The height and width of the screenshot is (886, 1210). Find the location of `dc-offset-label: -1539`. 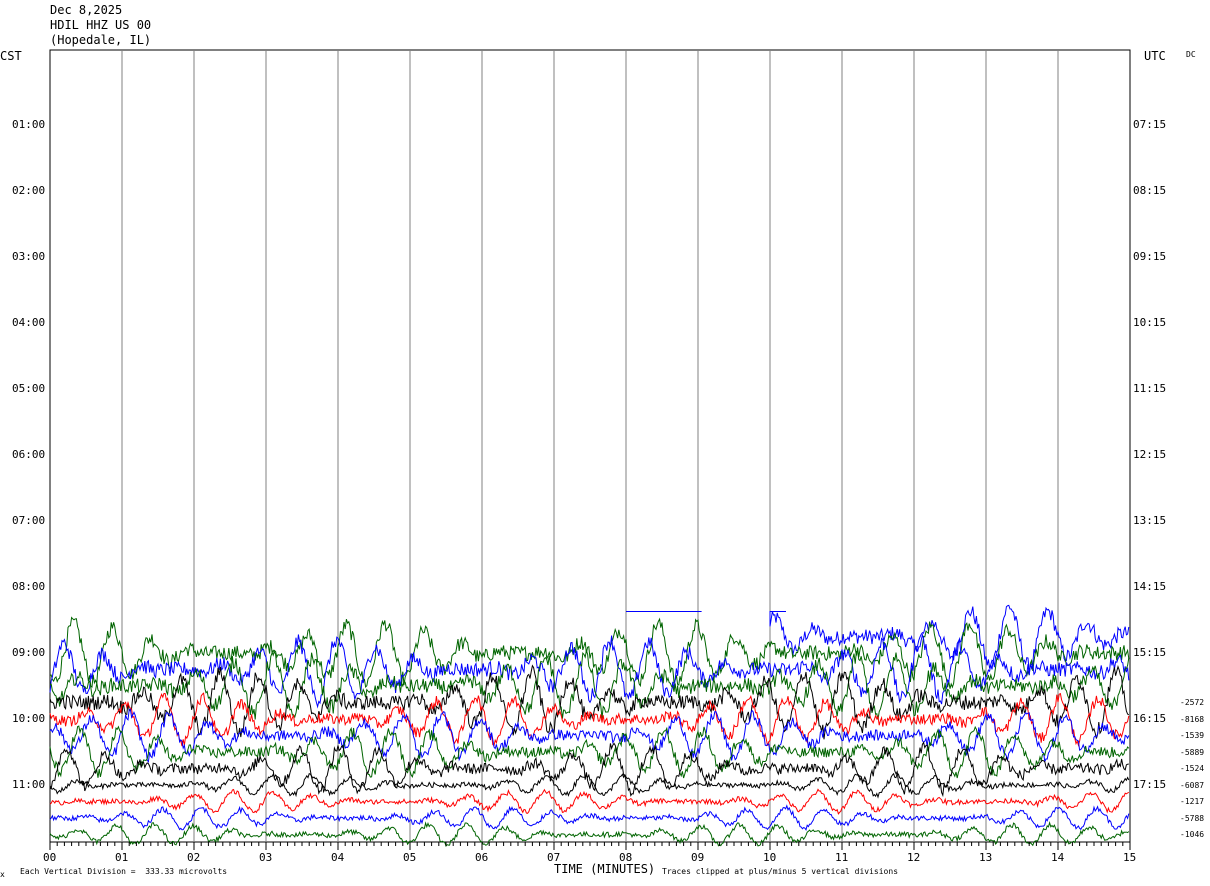

dc-offset-label: -1539 is located at coordinates (1192, 735).